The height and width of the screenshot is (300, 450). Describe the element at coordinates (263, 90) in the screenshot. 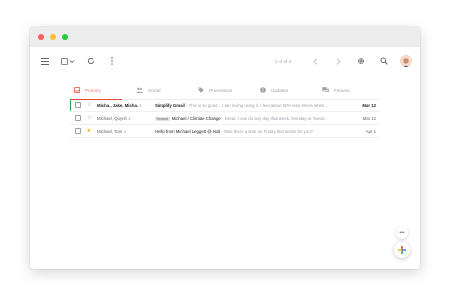

I see `info-icon` at that location.